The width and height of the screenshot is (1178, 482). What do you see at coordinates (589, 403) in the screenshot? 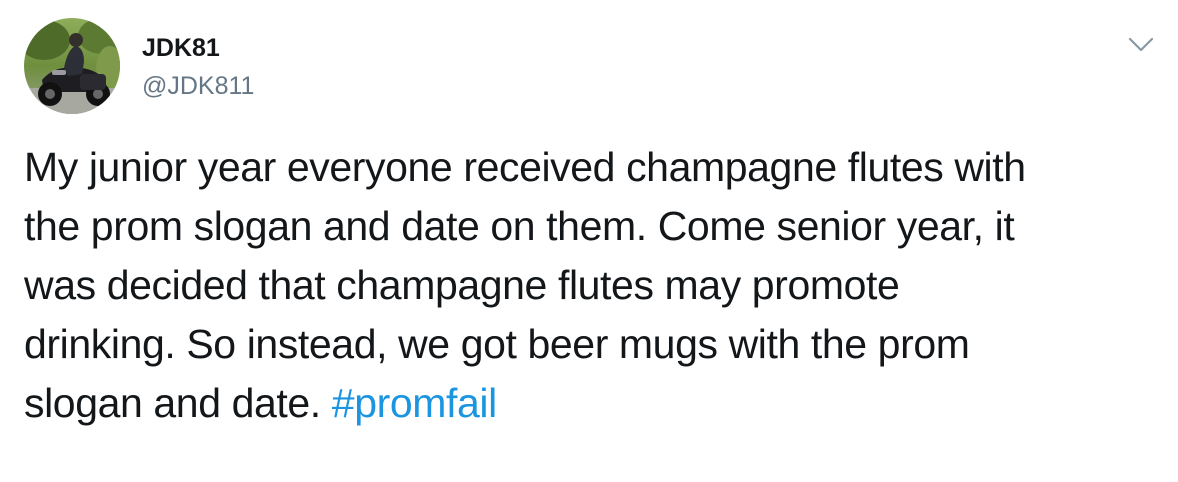
I see `tweet-text-last-line: slogan and date. #promfail` at bounding box center [589, 403].